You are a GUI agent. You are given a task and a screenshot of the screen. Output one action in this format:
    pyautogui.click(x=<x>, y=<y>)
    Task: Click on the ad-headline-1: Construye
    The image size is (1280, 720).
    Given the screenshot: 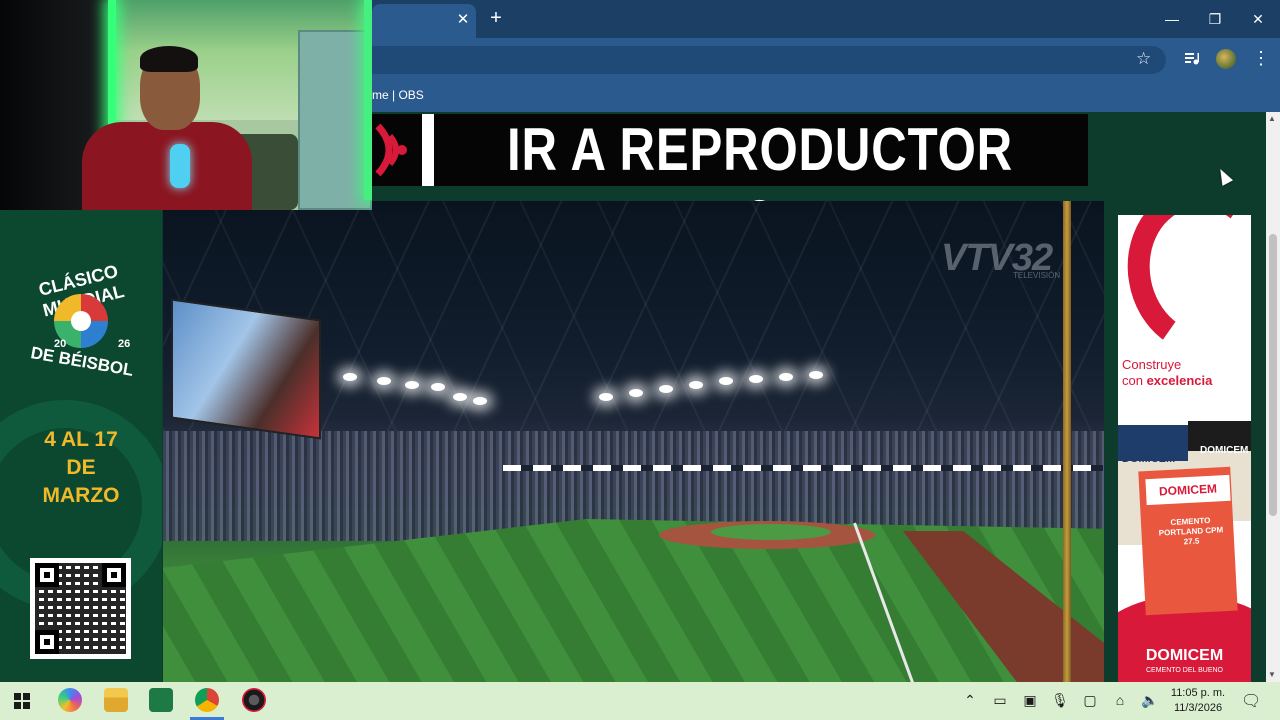 What is the action you would take?
    pyautogui.click(x=1152, y=364)
    